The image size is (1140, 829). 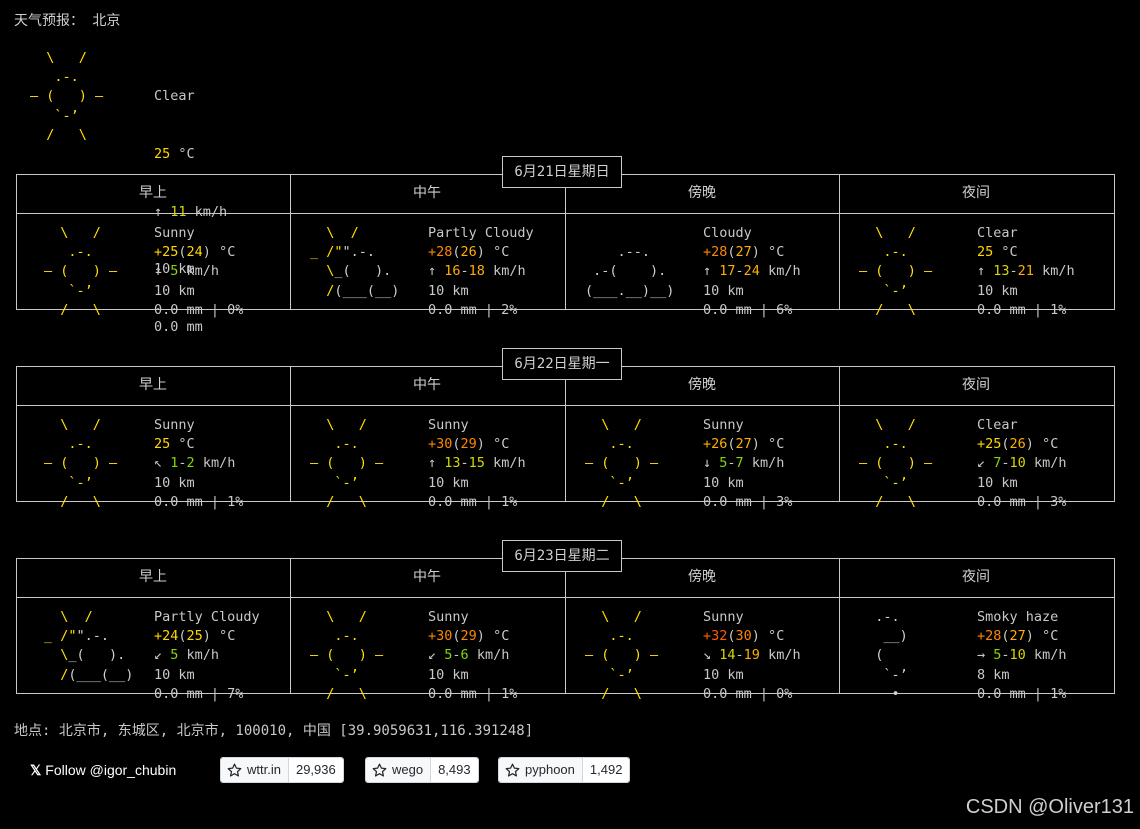 What do you see at coordinates (67, 21) in the screenshot?
I see `page-title: 天气预报： 北京` at bounding box center [67, 21].